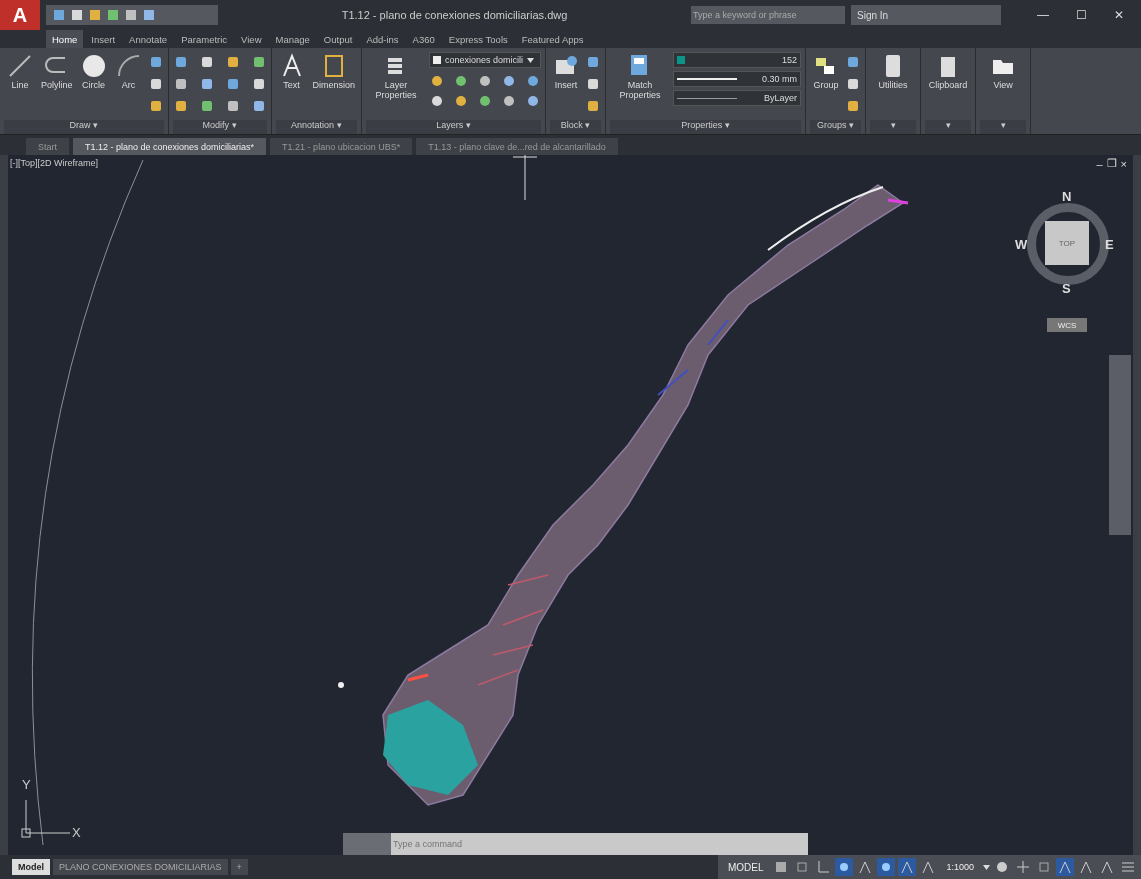 The height and width of the screenshot is (879, 1141). I want to click on model-space-button: MODEL, so click(745, 867).